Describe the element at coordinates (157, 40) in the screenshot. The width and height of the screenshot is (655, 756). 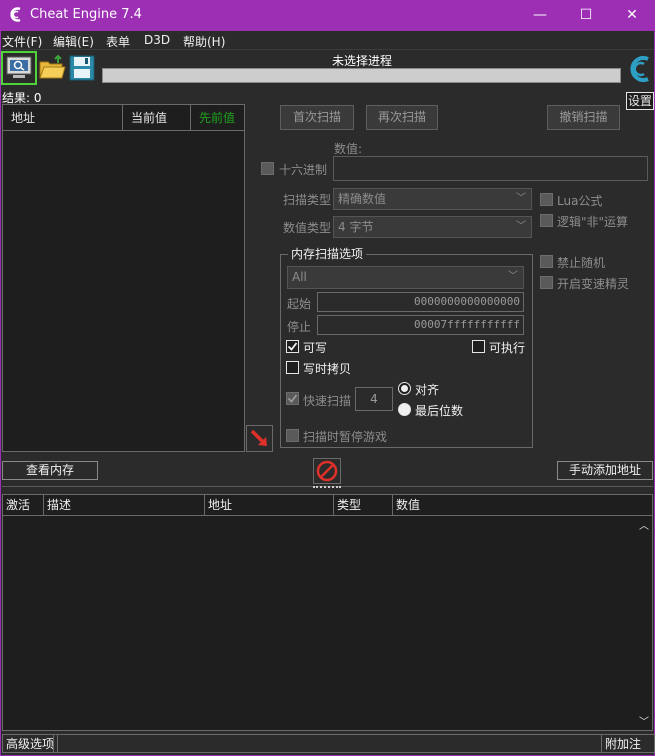
I see `menu-d3d: D3D` at that location.